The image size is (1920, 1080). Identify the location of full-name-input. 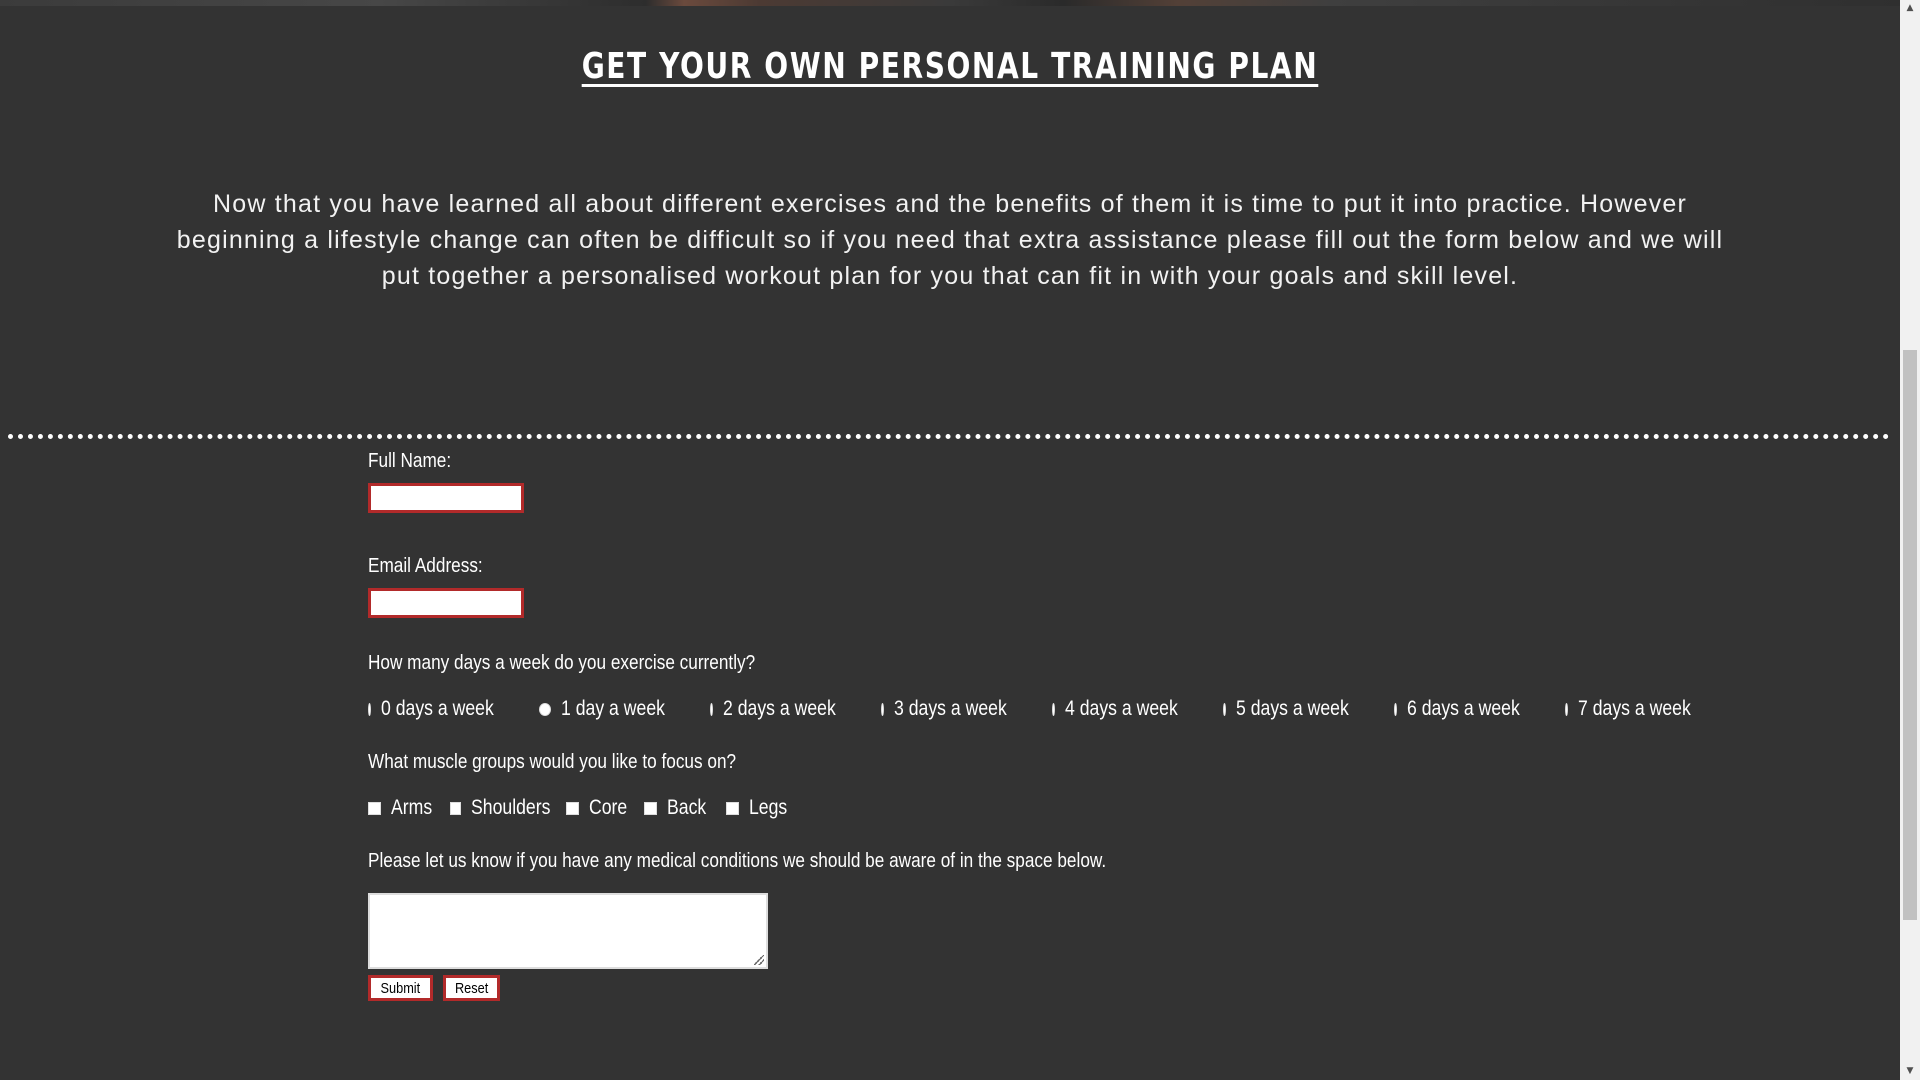
(446, 498).